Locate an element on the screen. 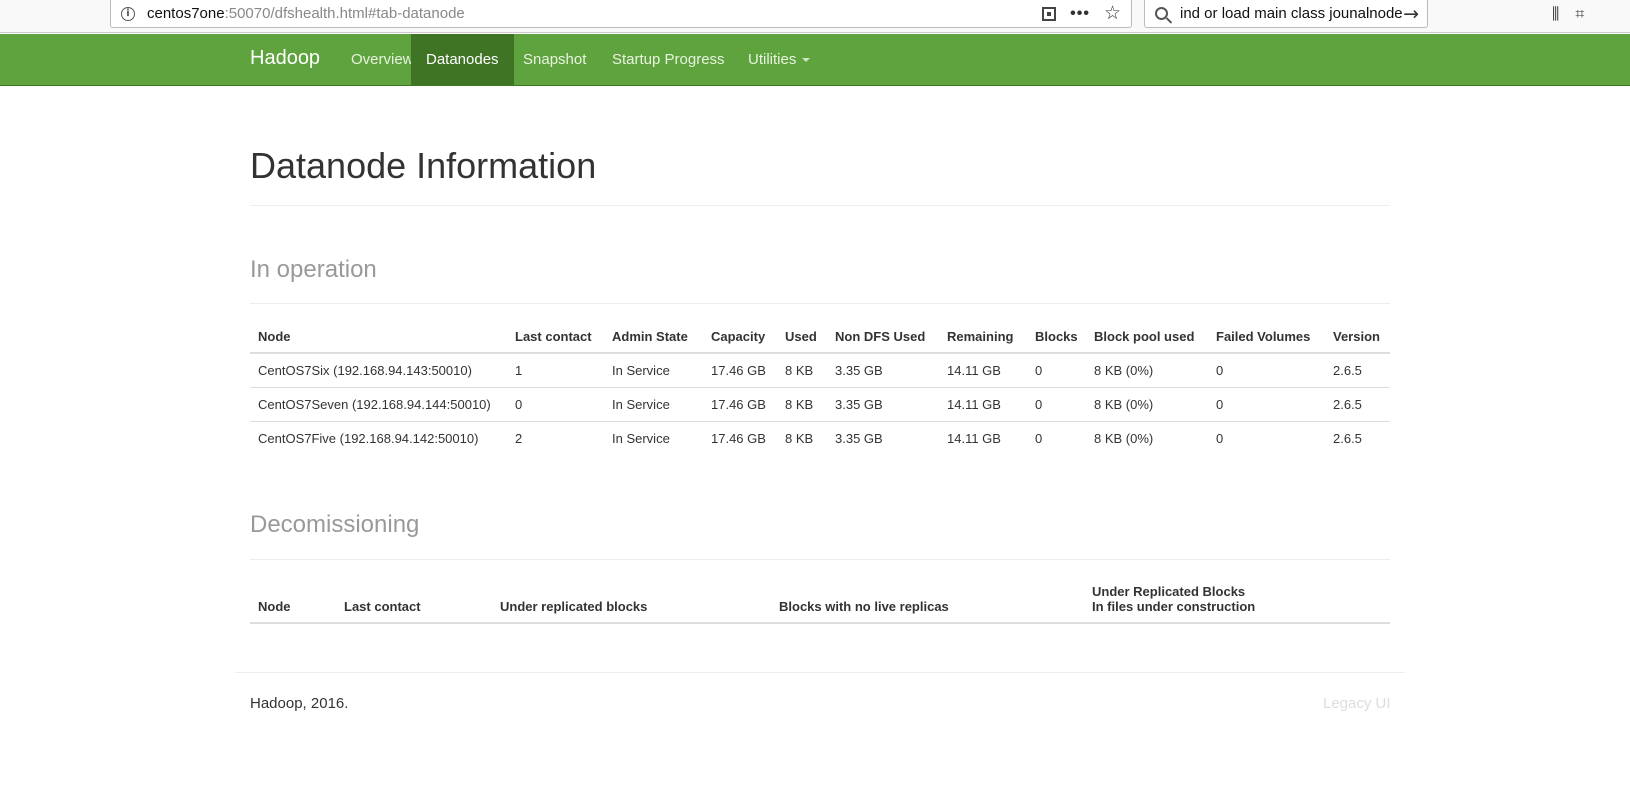 The image size is (1630, 809). column-header-line: Under Replicated Blocks is located at coordinates (1169, 591).